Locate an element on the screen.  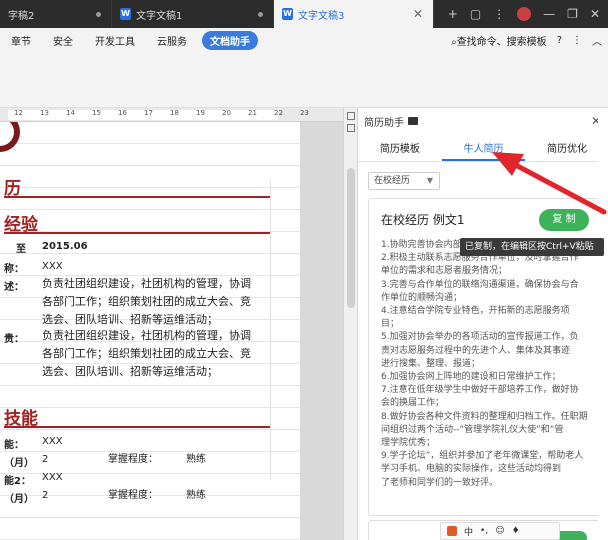
skill-value: XXX is located at coordinates (52, 441).